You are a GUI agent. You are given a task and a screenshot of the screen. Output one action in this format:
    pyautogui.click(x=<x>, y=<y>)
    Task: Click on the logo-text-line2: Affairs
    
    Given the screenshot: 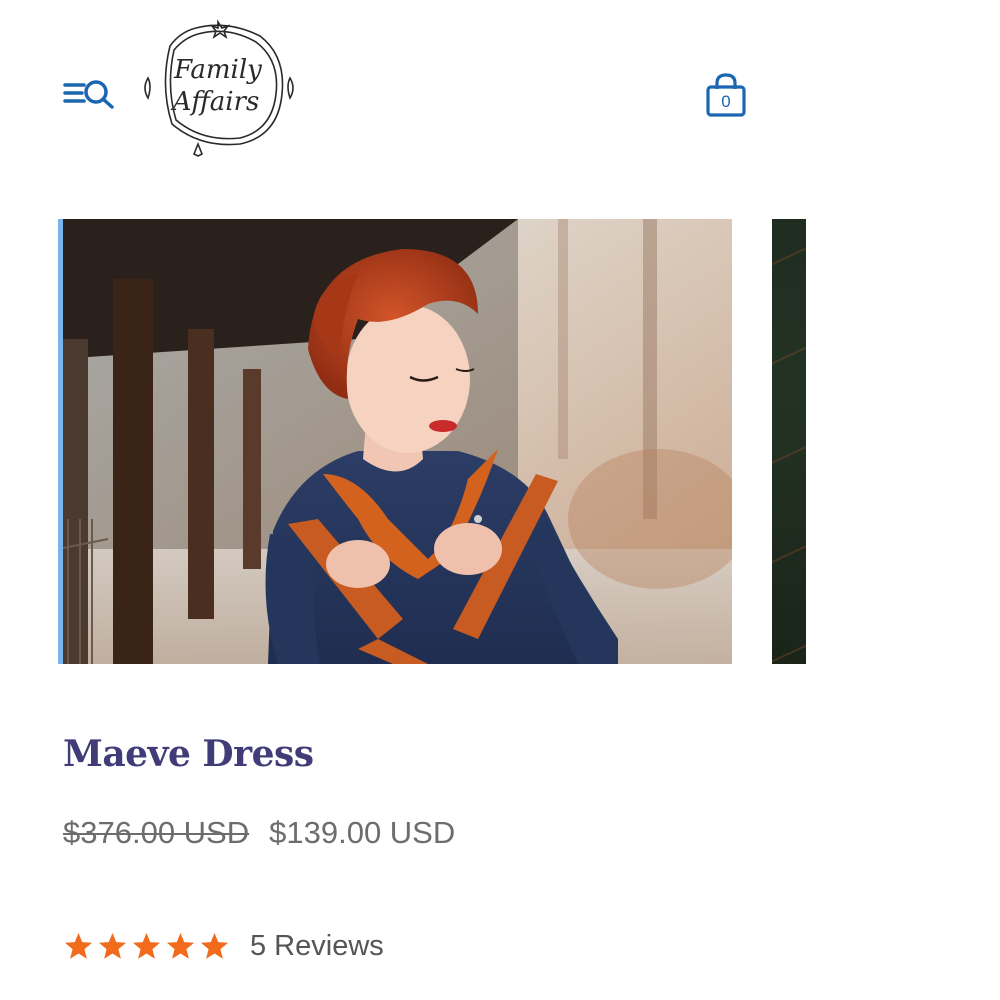 What is the action you would take?
    pyautogui.click(x=215, y=102)
    